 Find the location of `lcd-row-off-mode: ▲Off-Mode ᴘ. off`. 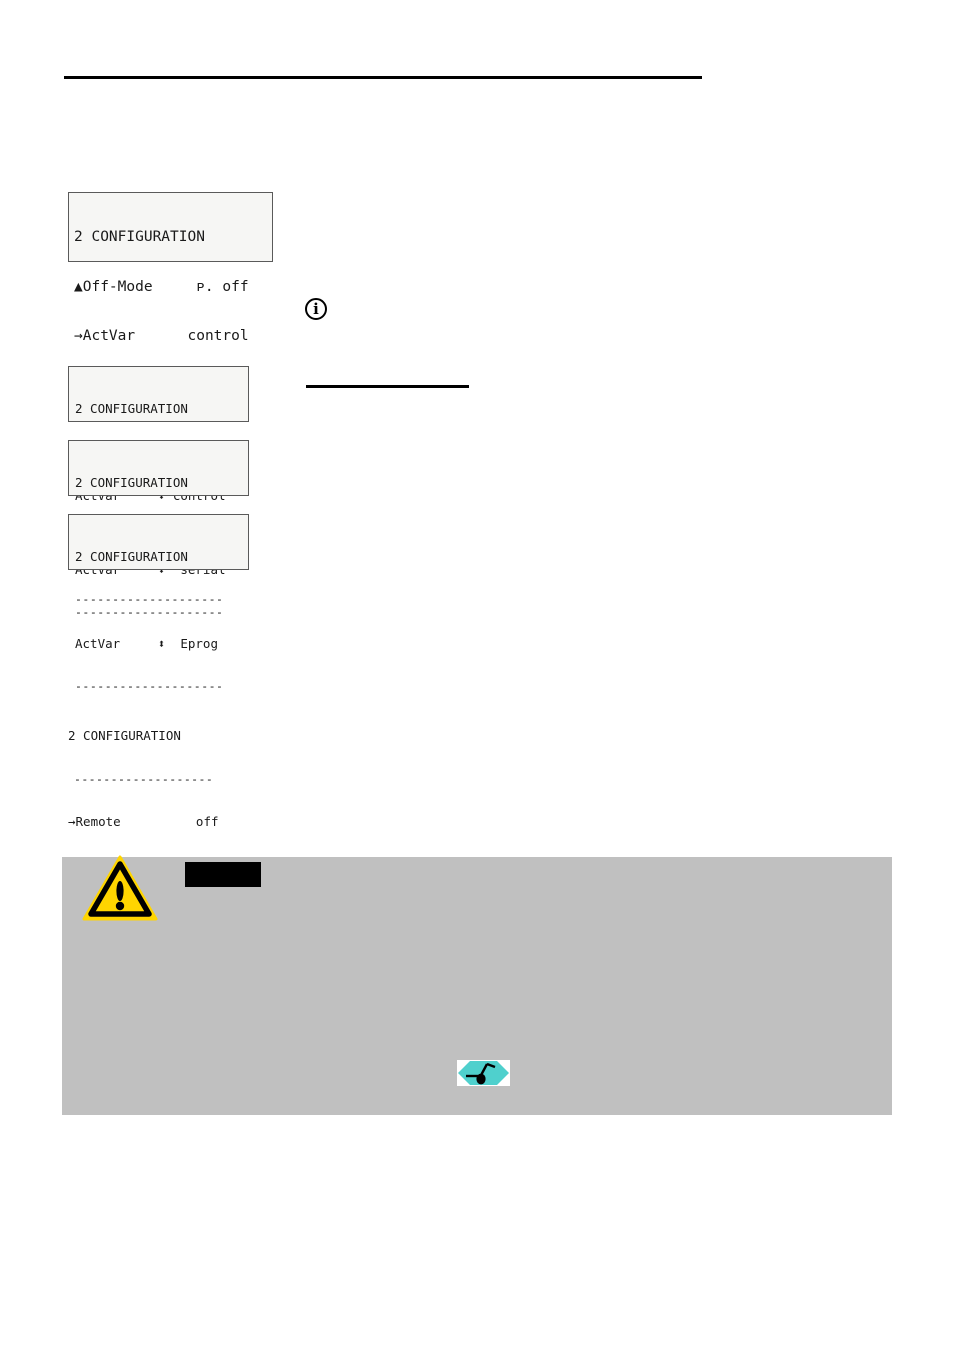

lcd-row-off-mode: ▲Off-Mode ᴘ. off is located at coordinates (161, 286).